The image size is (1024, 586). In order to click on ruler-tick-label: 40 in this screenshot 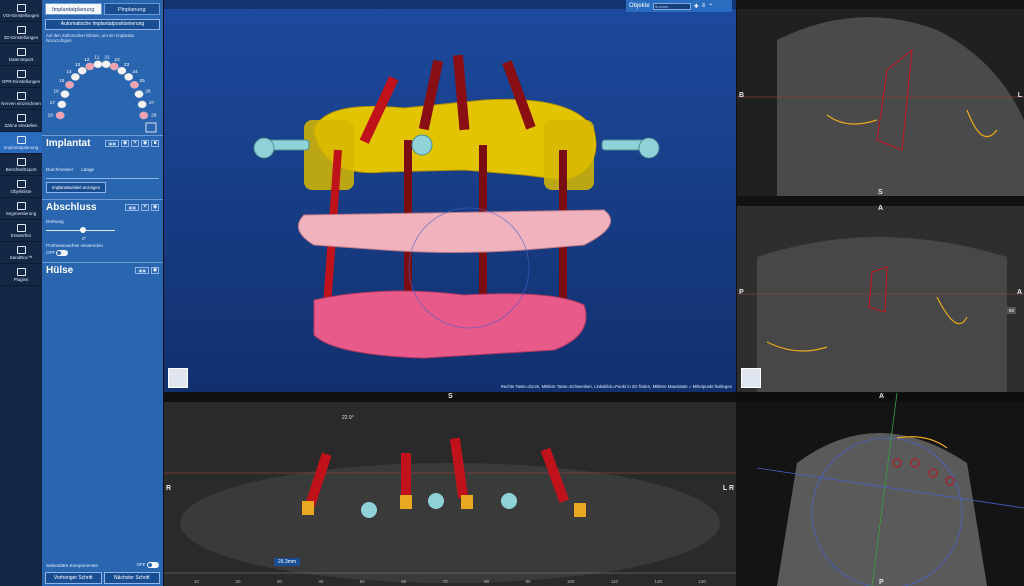, I will do `click(321, 581)`.